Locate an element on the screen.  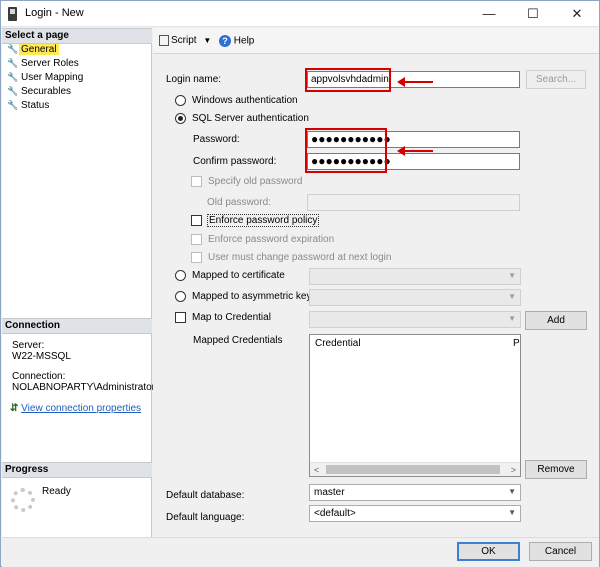
default-database-combo: master ▼ is located at coordinates (415, 492).